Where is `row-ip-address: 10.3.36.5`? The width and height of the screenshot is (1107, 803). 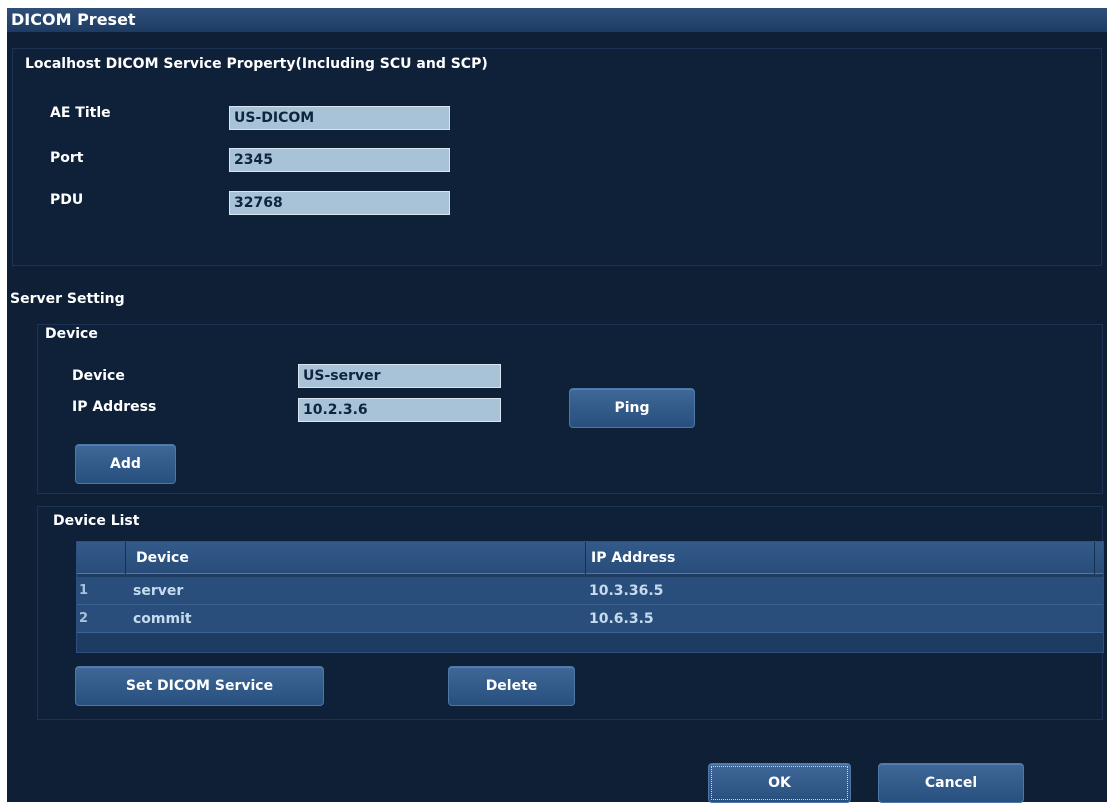
row-ip-address: 10.3.36.5 is located at coordinates (626, 591).